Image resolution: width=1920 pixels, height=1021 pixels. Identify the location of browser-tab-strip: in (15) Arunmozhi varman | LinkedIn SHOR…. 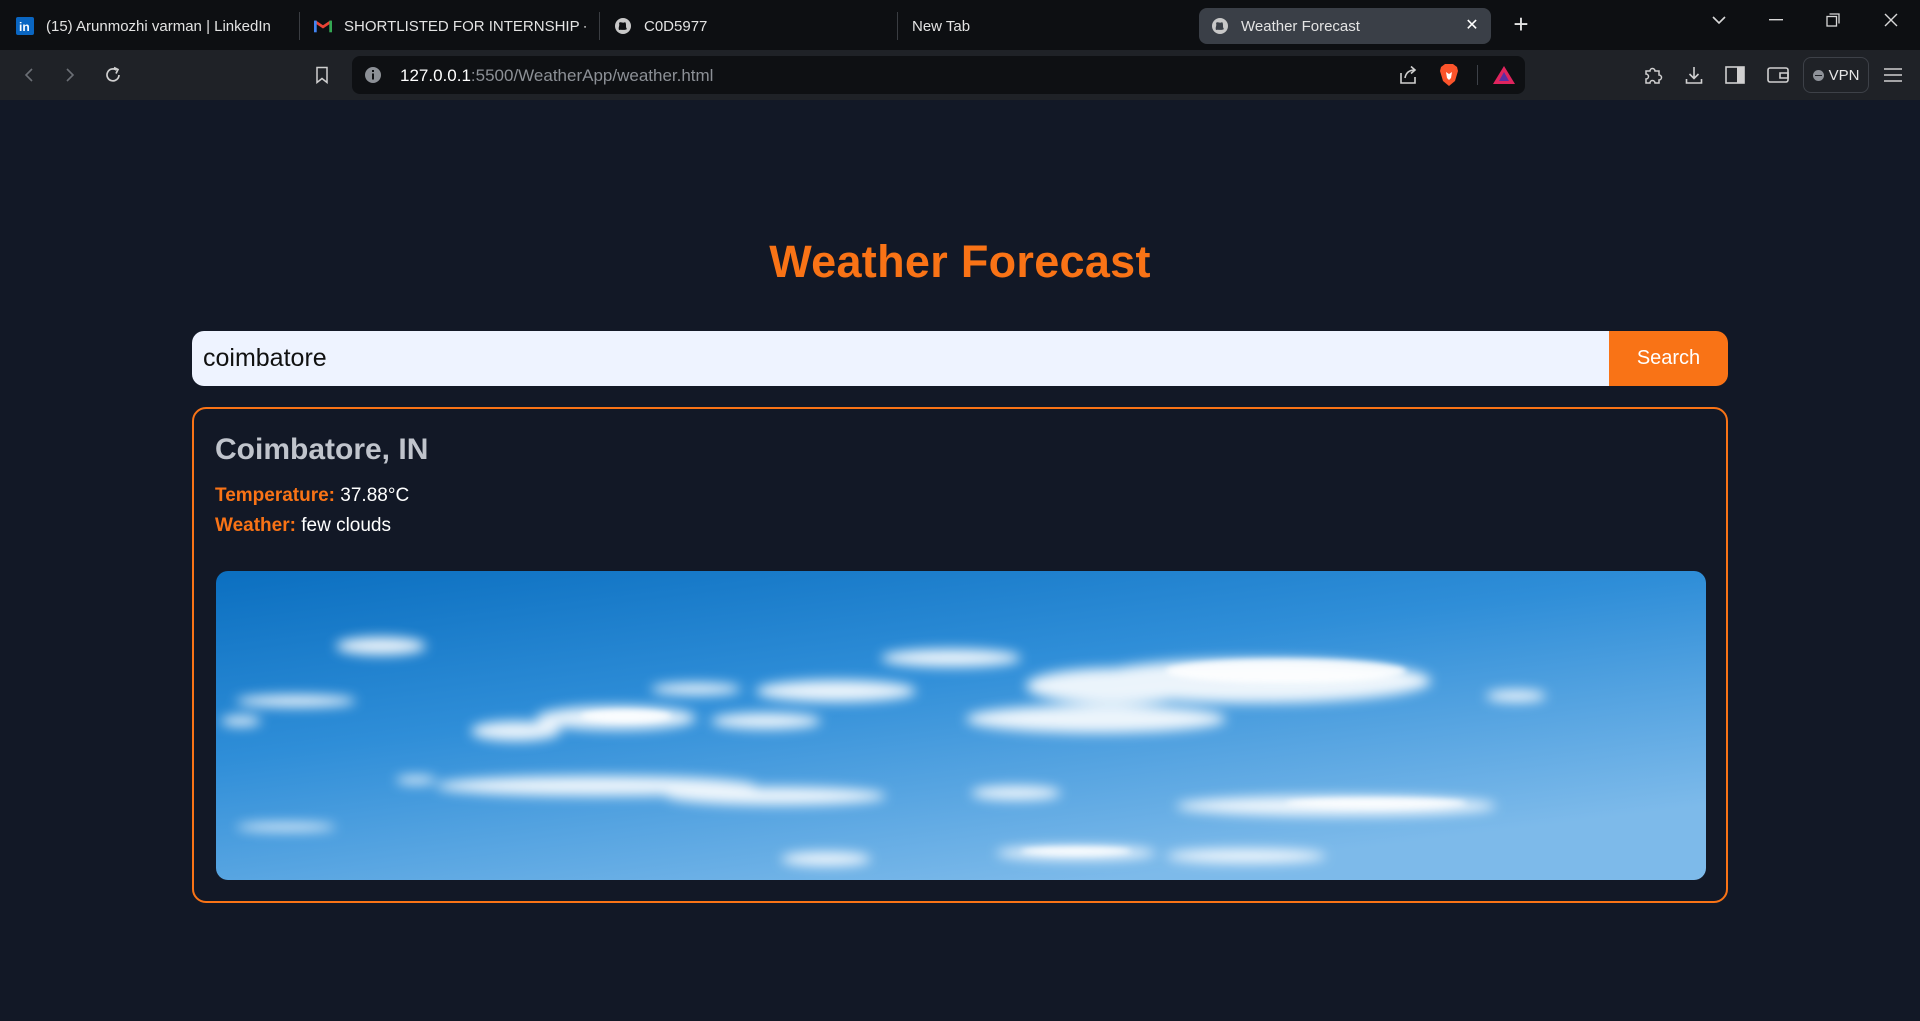
(960, 25).